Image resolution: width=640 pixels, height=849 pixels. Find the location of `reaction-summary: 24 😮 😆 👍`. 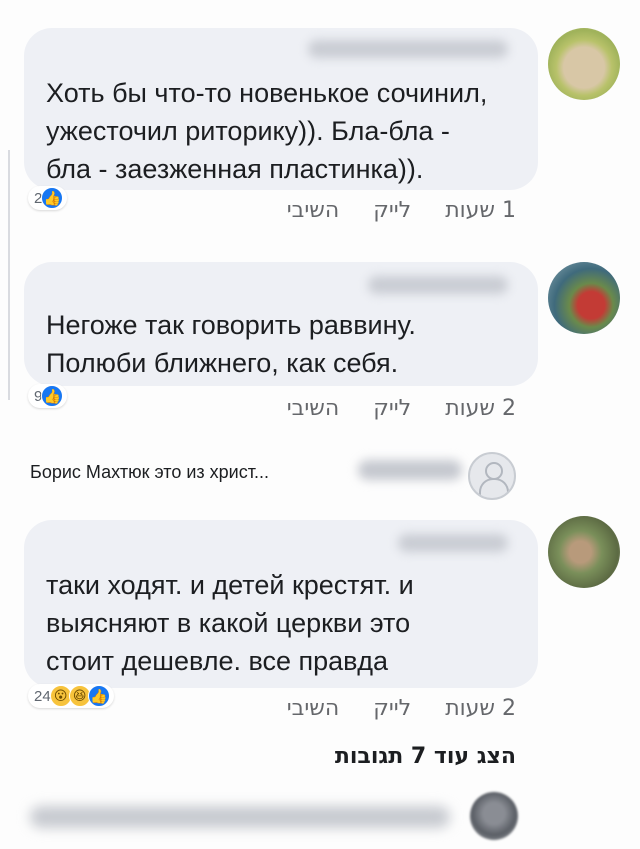

reaction-summary: 24 😮 😆 👍 is located at coordinates (71, 696).